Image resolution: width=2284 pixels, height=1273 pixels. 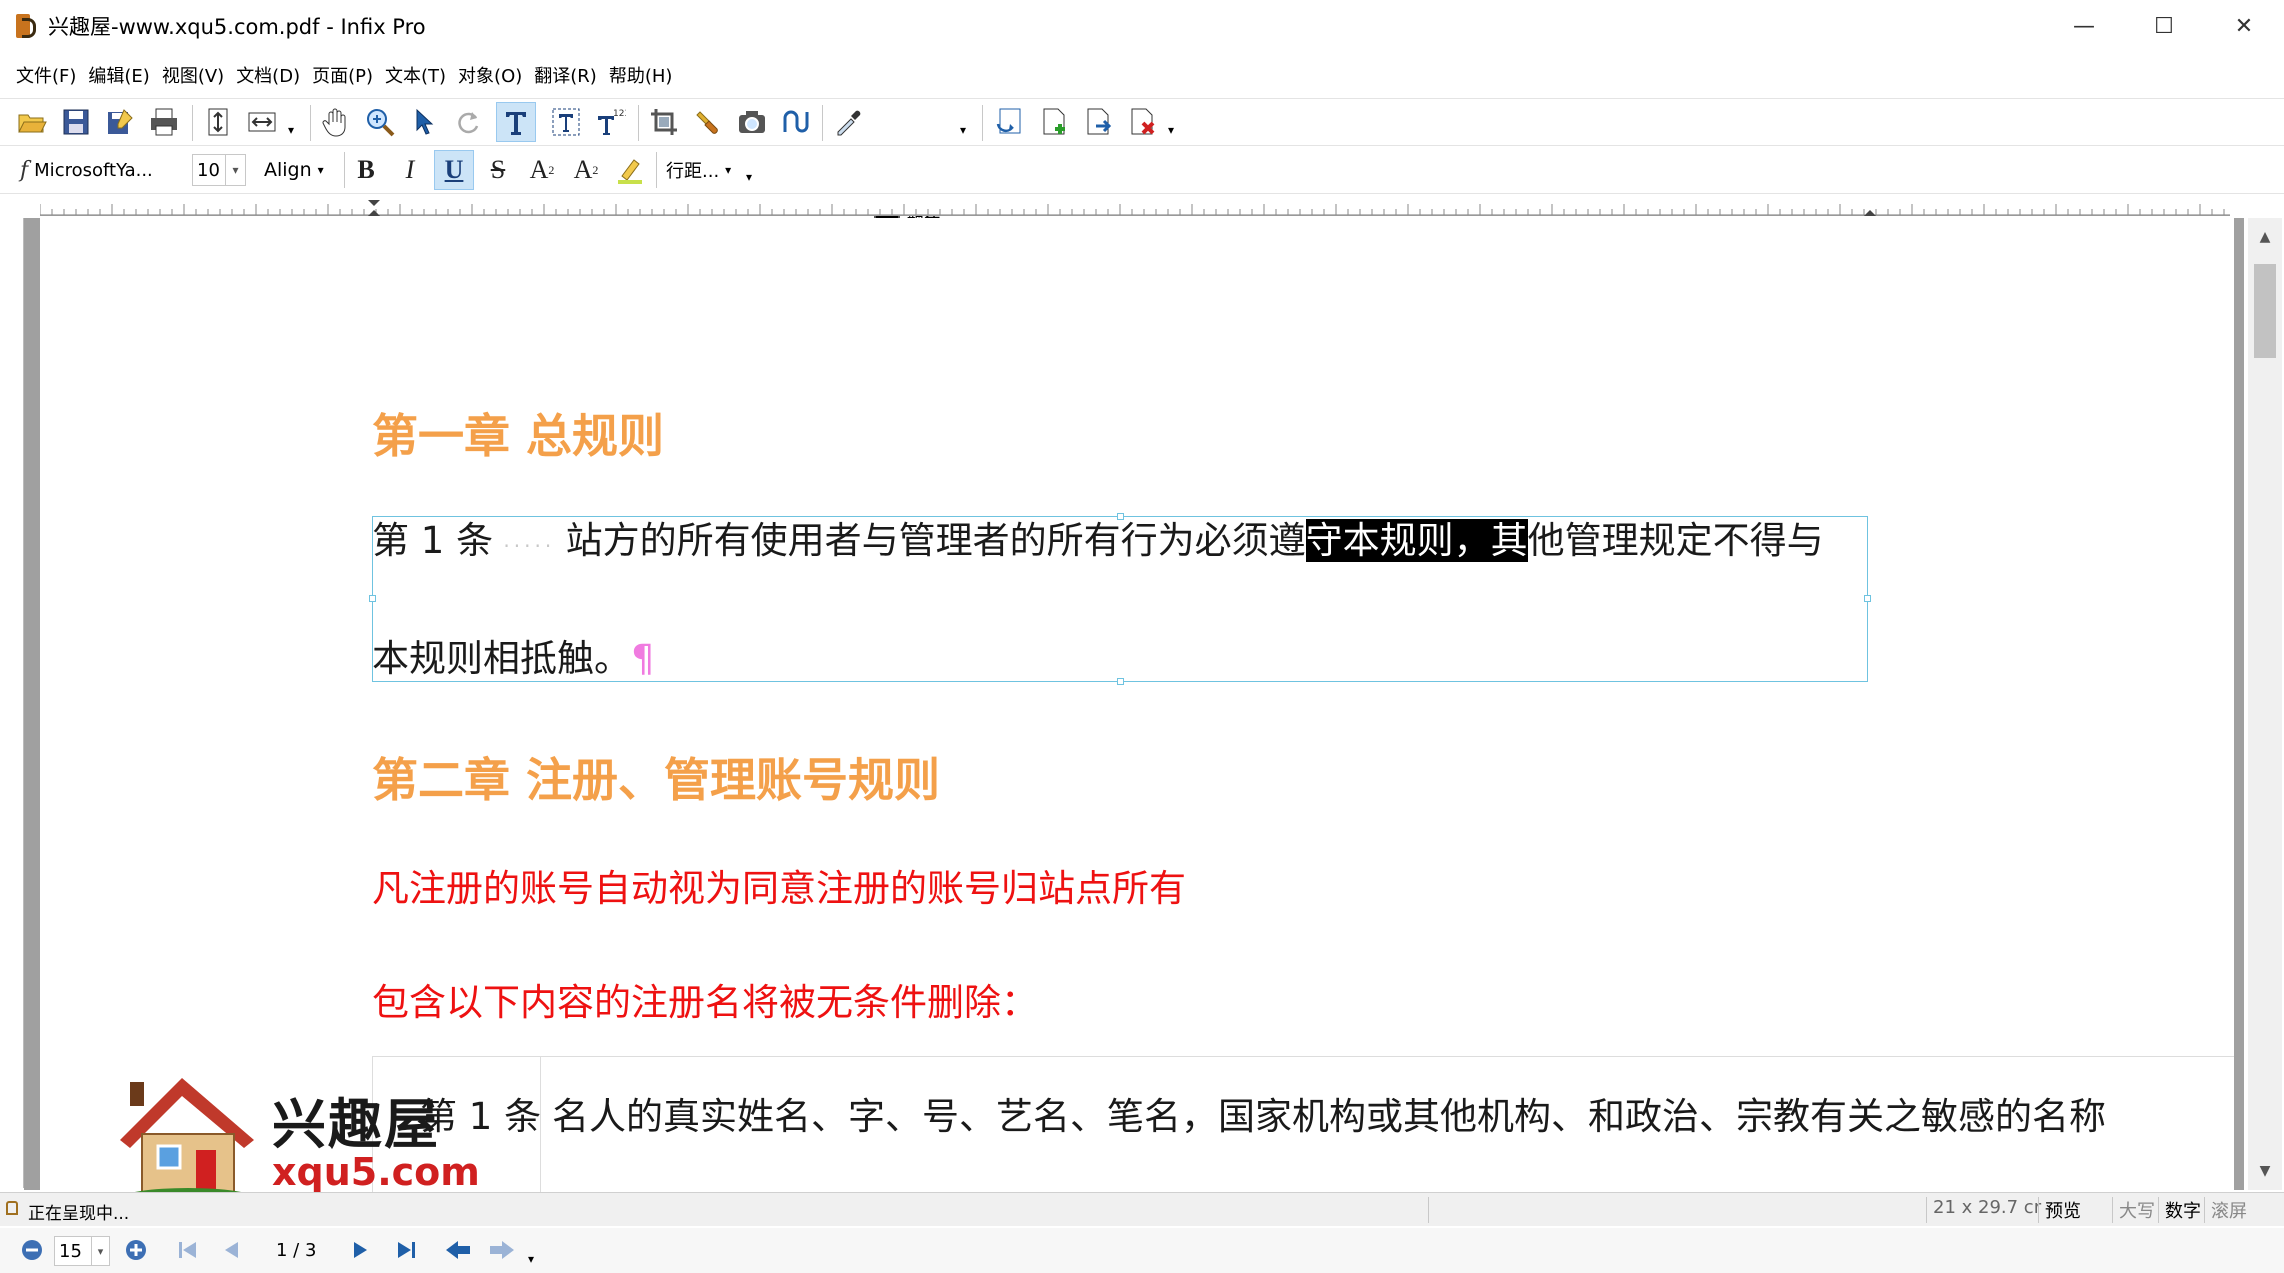 What do you see at coordinates (752, 122) in the screenshot?
I see `snapshot-camera-icon` at bounding box center [752, 122].